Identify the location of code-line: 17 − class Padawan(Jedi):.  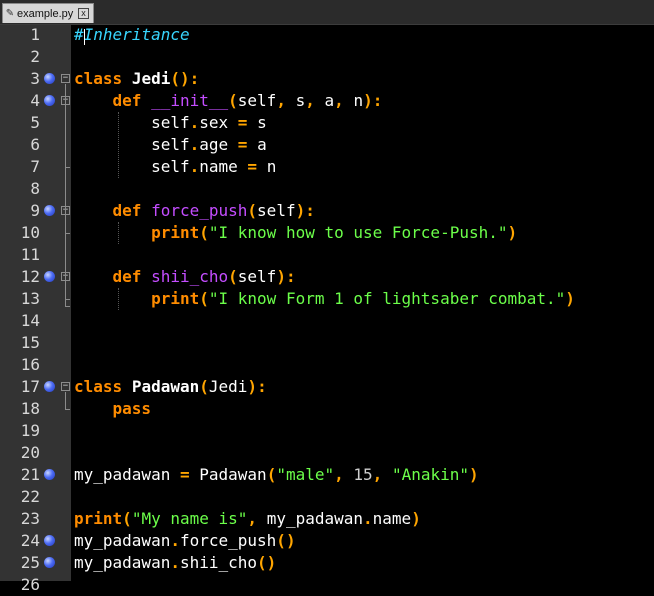
(327, 387).